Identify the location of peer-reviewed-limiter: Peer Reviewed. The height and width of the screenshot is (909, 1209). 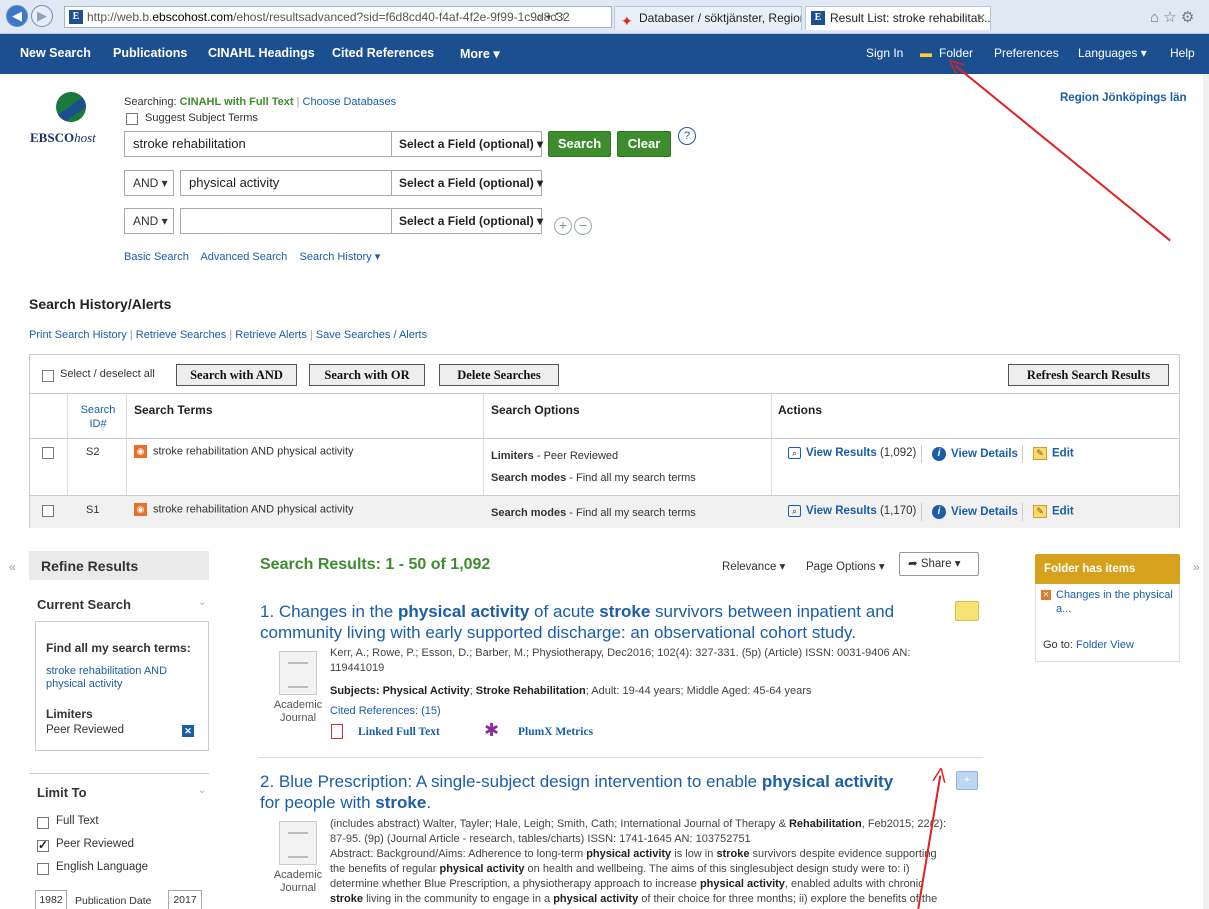
(85, 730).